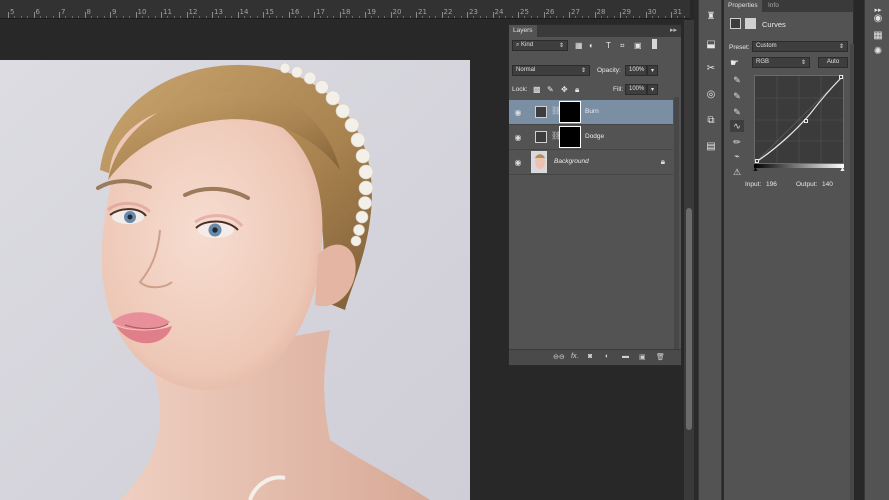  I want to click on sample-highlight-eyedropper-icon: ✎, so click(737, 112).